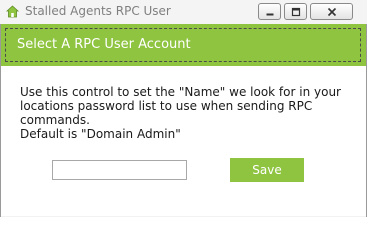  What do you see at coordinates (119, 170) in the screenshot?
I see `rpc-user-input` at bounding box center [119, 170].